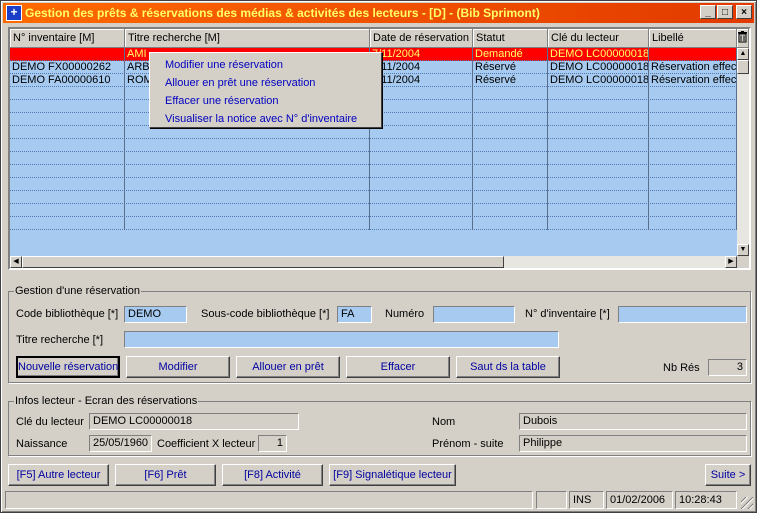  I want to click on code-bibliotheque-field: DEMO, so click(155, 314).